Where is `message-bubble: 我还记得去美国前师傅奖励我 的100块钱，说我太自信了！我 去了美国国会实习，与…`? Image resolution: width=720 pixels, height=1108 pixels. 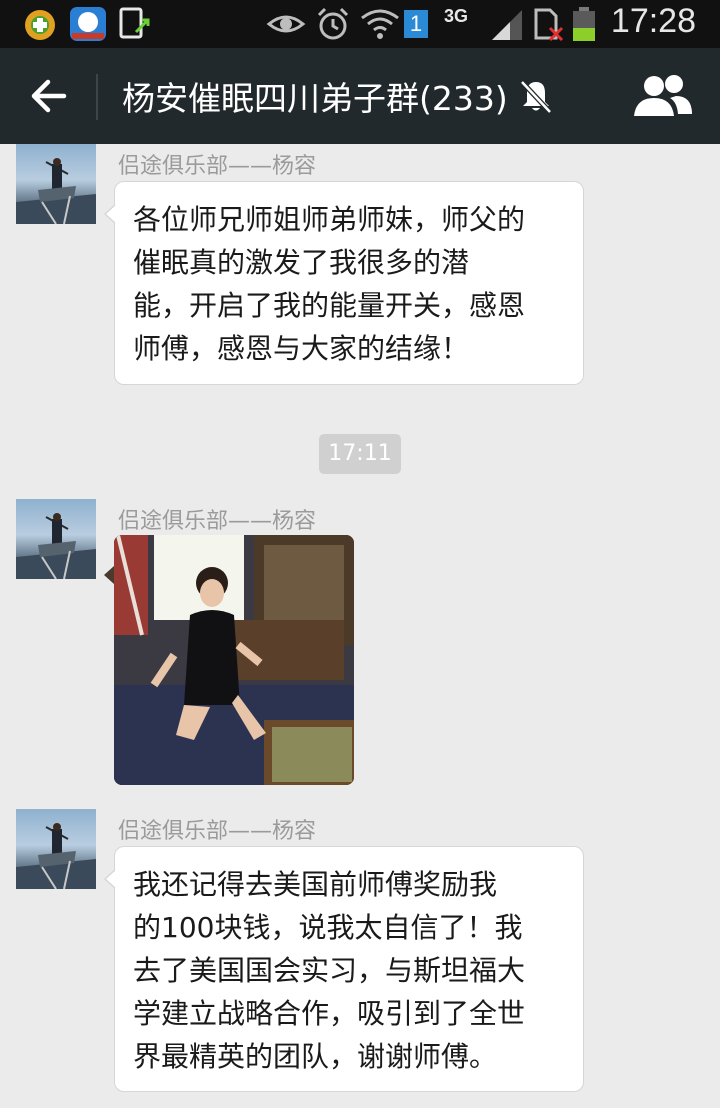 message-bubble: 我还记得去美国前师傅奖励我 的100块钱，说我太自信了！我 去了美国国会实习，与… is located at coordinates (344, 969).